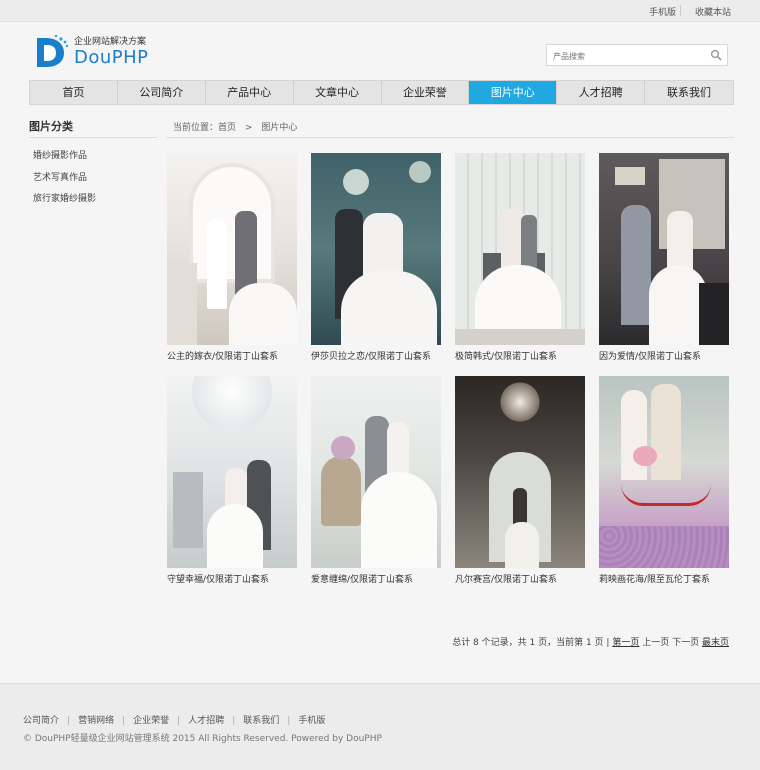 The height and width of the screenshot is (770, 760). What do you see at coordinates (713, 11) in the screenshot?
I see `bookmark-link: 收藏本站` at bounding box center [713, 11].